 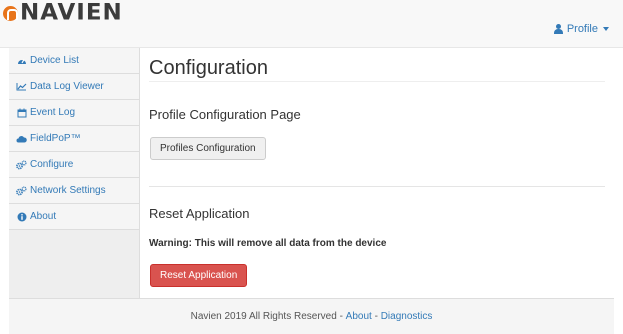 I want to click on sidebar-item-label: Data Log Viewer, so click(x=67, y=86).